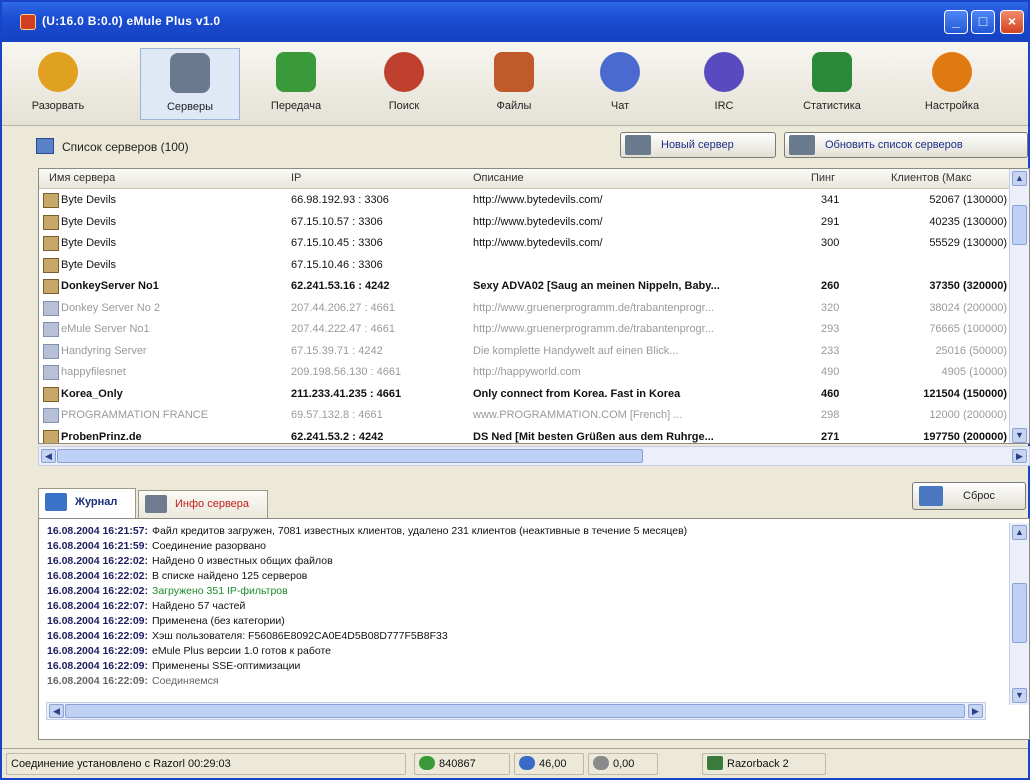 This screenshot has width=1030, height=780. Describe the element at coordinates (110, 286) in the screenshot. I see `cell-server-name: DonkeyServer No1` at that location.